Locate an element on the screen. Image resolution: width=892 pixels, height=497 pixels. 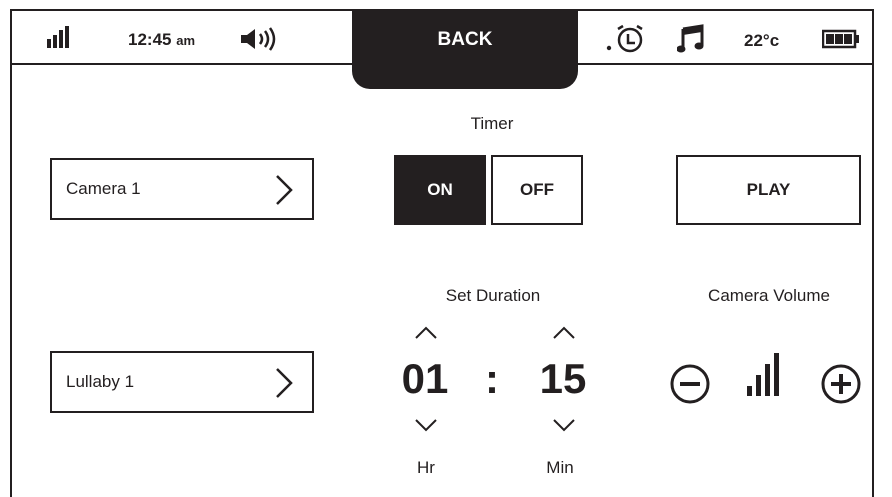
camera-selector: Camera 1 is located at coordinates (182, 189).